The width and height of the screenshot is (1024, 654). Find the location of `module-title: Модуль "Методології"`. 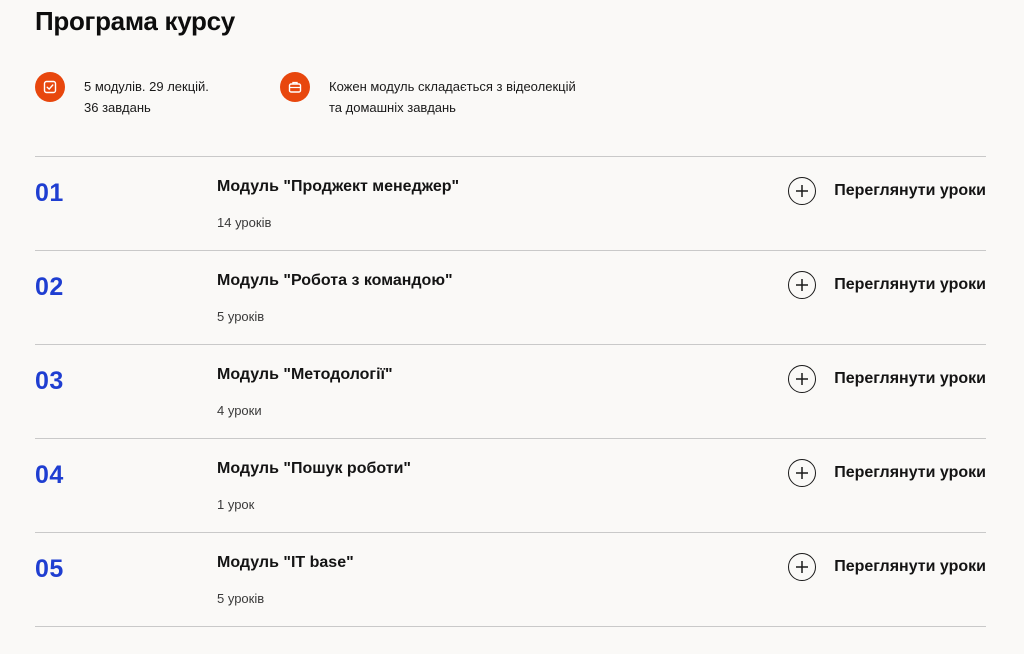

module-title: Модуль "Методології" is located at coordinates (305, 374).